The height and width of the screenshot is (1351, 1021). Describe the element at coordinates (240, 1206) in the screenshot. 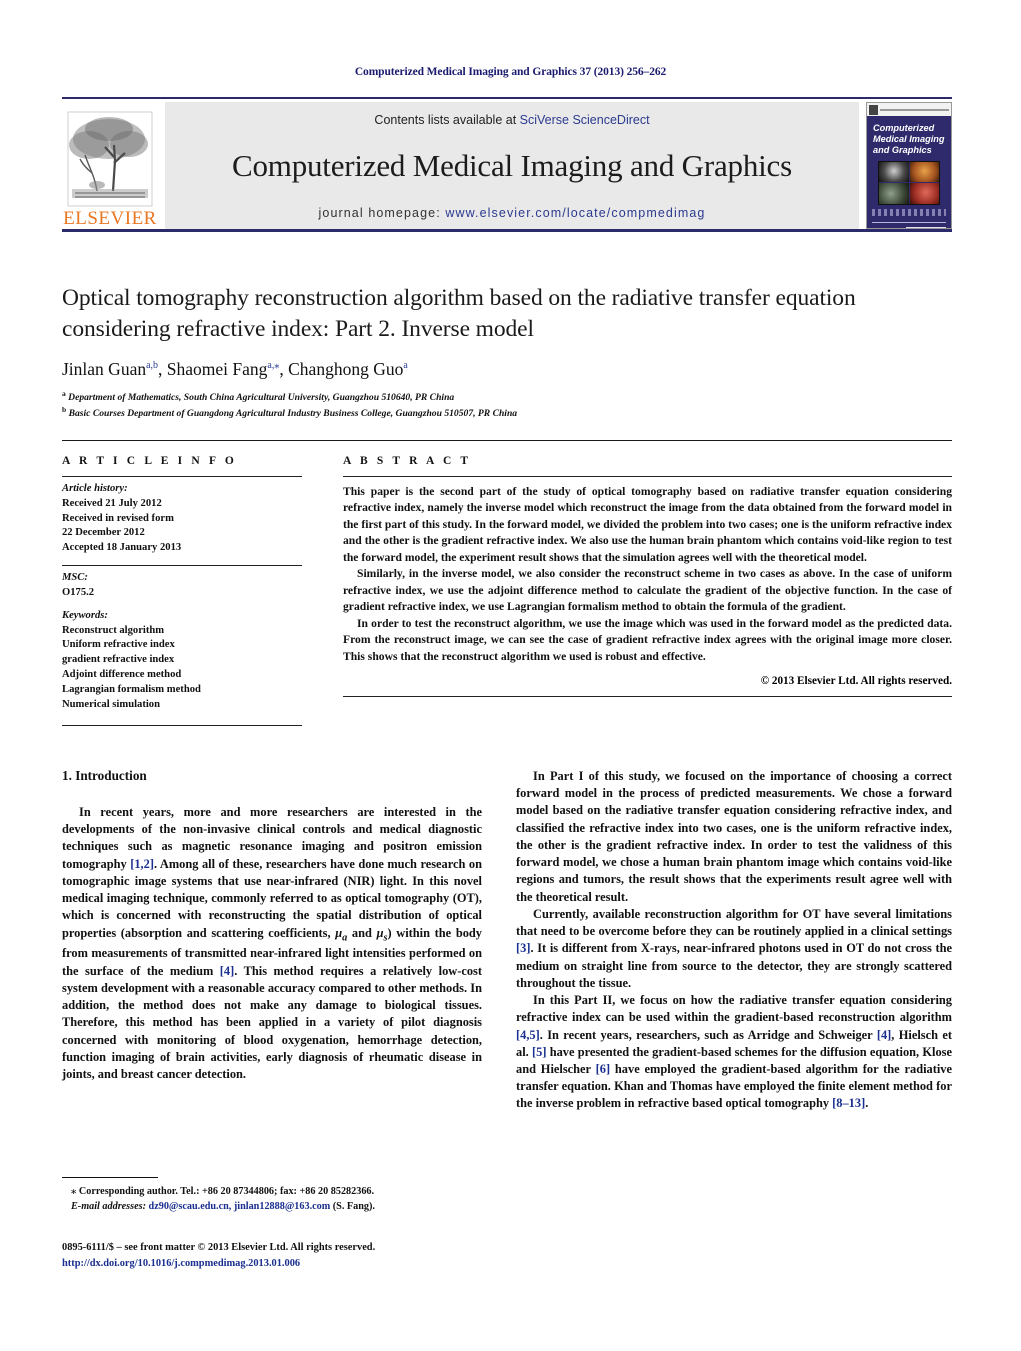

I see `email-addresses: dz90@scau.edu.cn, jinlan12888@163.com` at that location.